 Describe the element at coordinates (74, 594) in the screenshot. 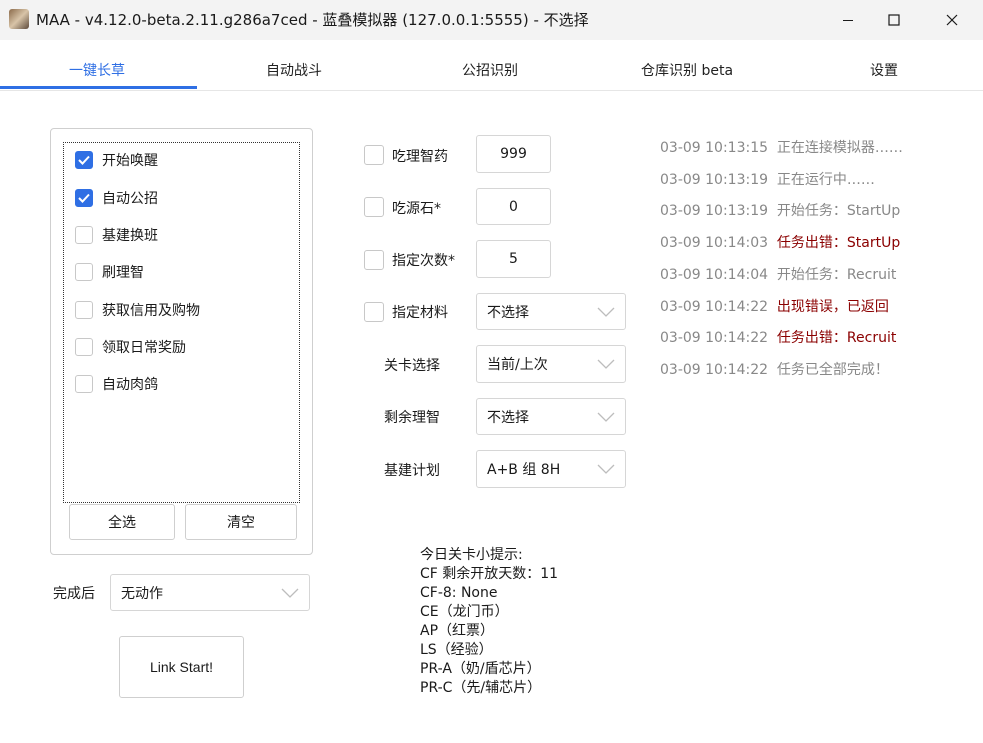

I see `after-complete-label: 完成后` at that location.